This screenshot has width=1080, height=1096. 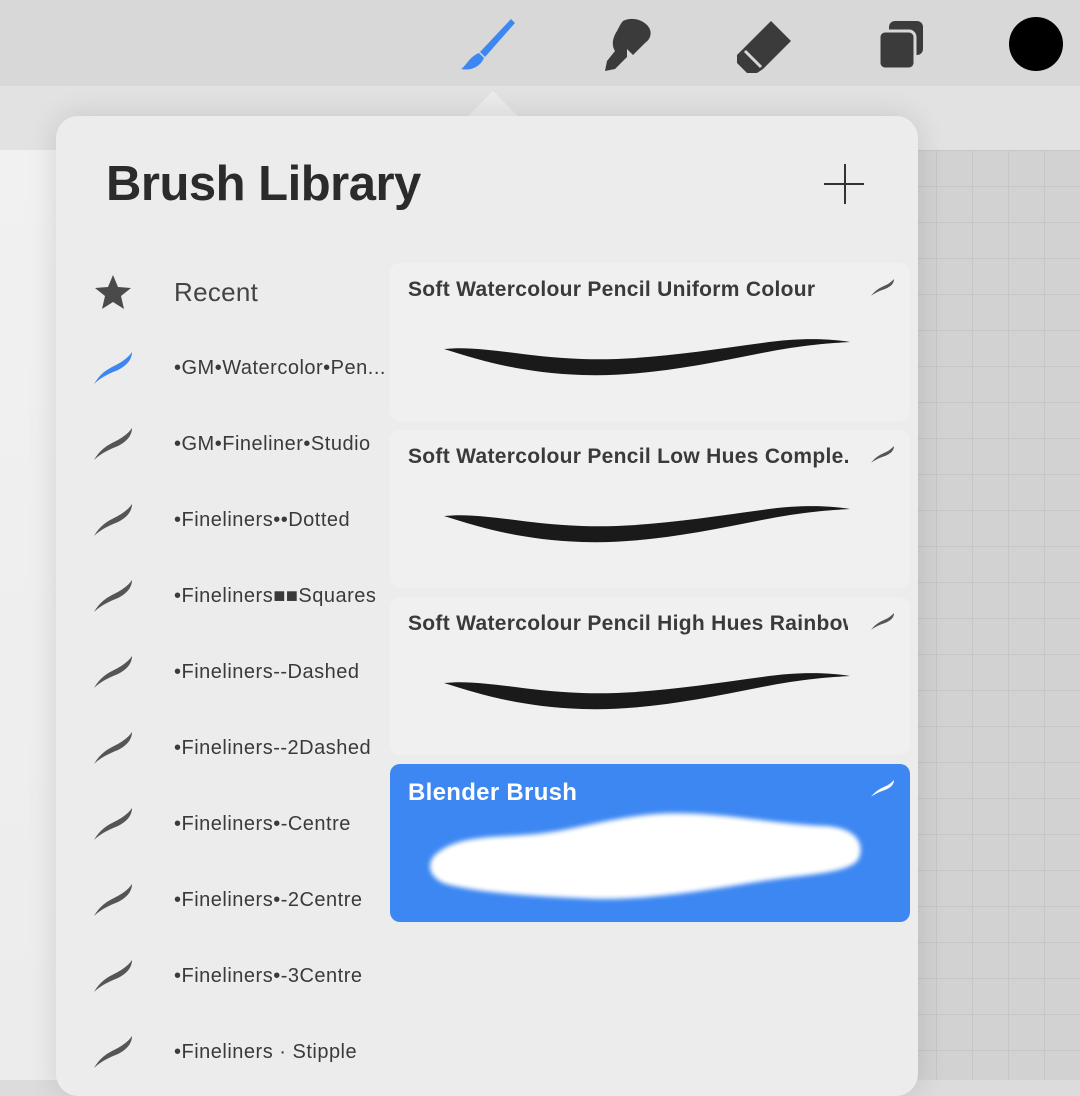 What do you see at coordinates (275, 595) in the screenshot?
I see `brush-set-label: •Fineliners■■Squares` at bounding box center [275, 595].